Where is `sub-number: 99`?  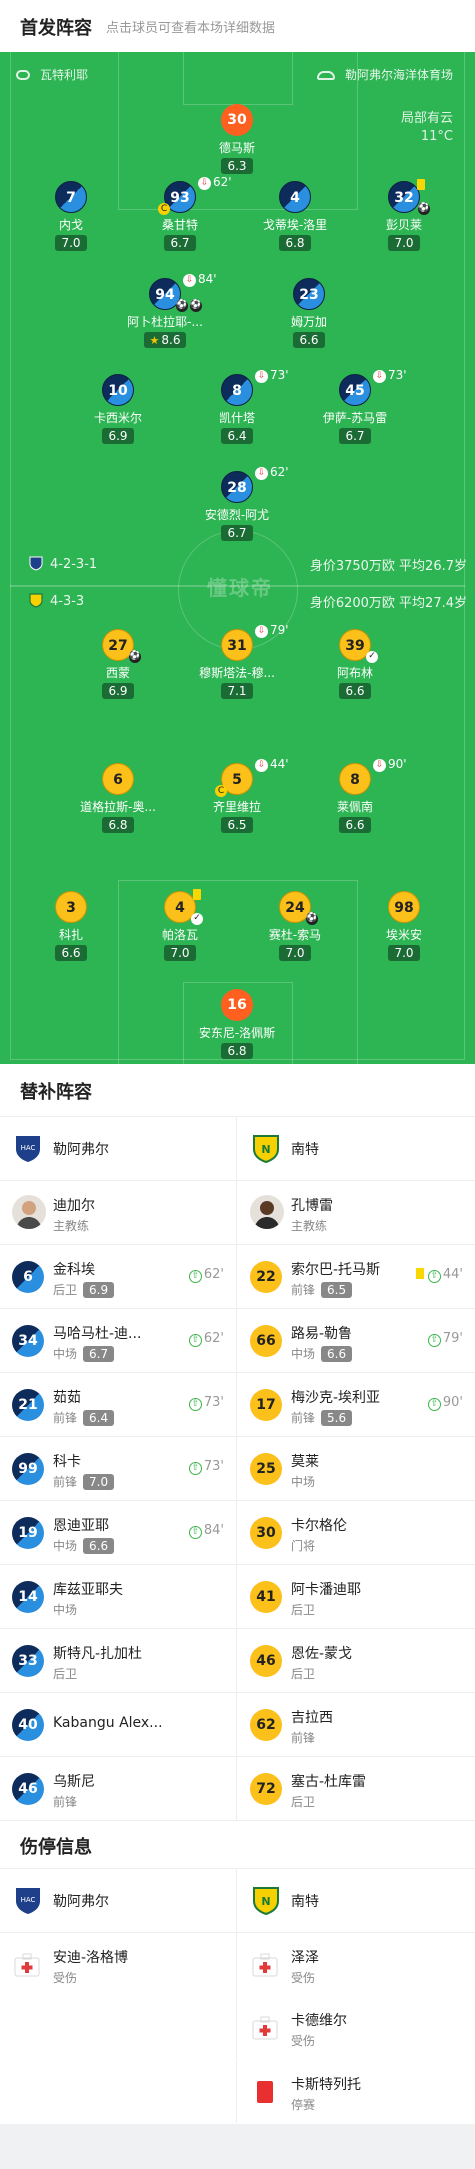 sub-number: 99 is located at coordinates (28, 1469).